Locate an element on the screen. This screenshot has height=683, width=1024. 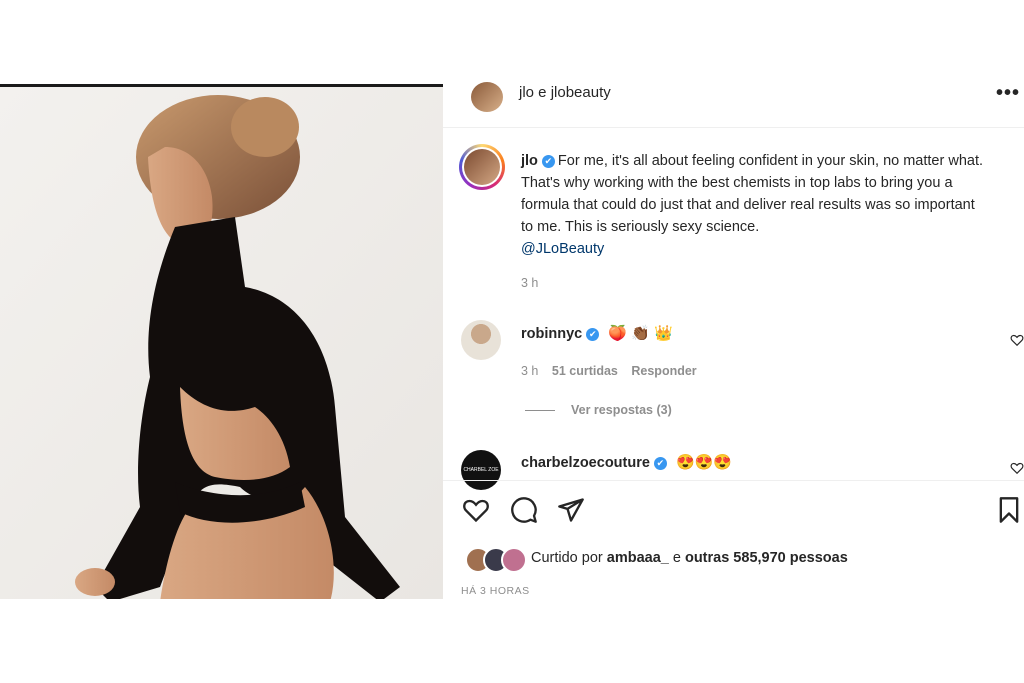
comment-emojis: 🍑 👏🏾 👑 is located at coordinates (640, 333).